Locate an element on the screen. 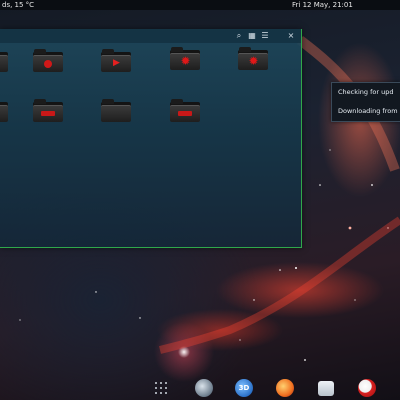 The image size is (400, 400). update-icon is located at coordinates (367, 388).